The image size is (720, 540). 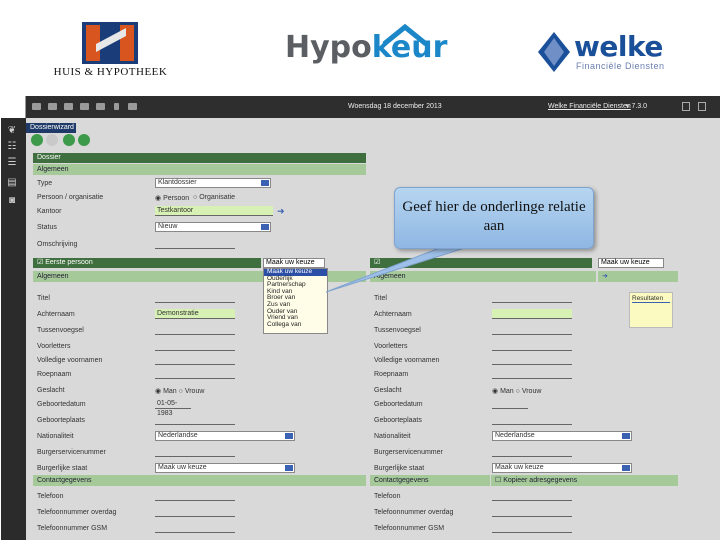 What do you see at coordinates (483, 497) in the screenshot?
I see `right-contact-row: Telefoon` at bounding box center [483, 497].